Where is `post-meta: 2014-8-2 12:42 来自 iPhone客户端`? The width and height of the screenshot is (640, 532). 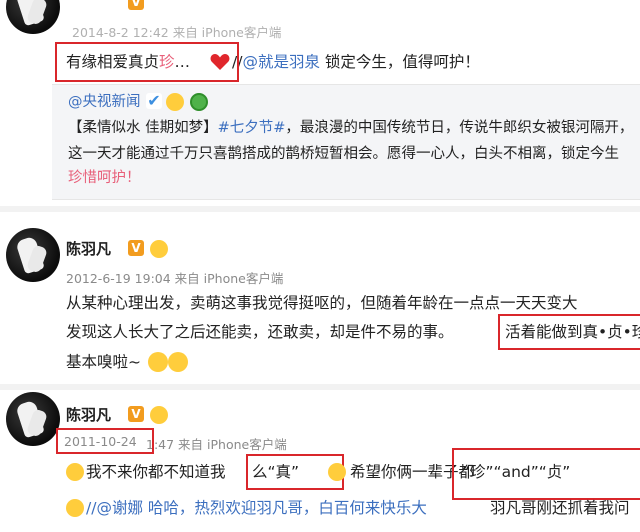
post-meta: 2014-8-2 12:42 来自 iPhone客户端 is located at coordinates (177, 32).